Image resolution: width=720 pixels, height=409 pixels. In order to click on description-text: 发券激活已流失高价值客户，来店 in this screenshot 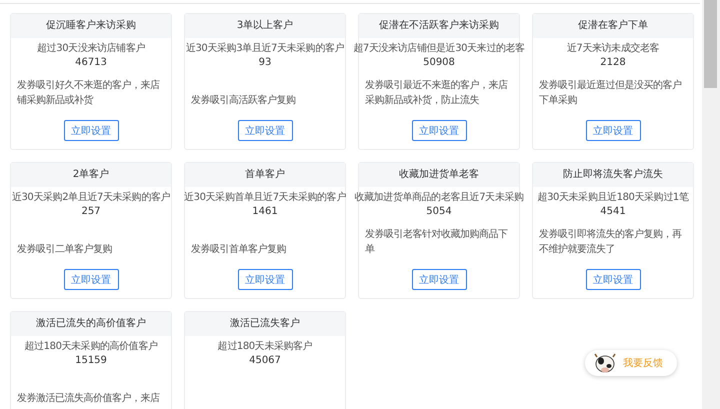, I will do `click(88, 399)`.